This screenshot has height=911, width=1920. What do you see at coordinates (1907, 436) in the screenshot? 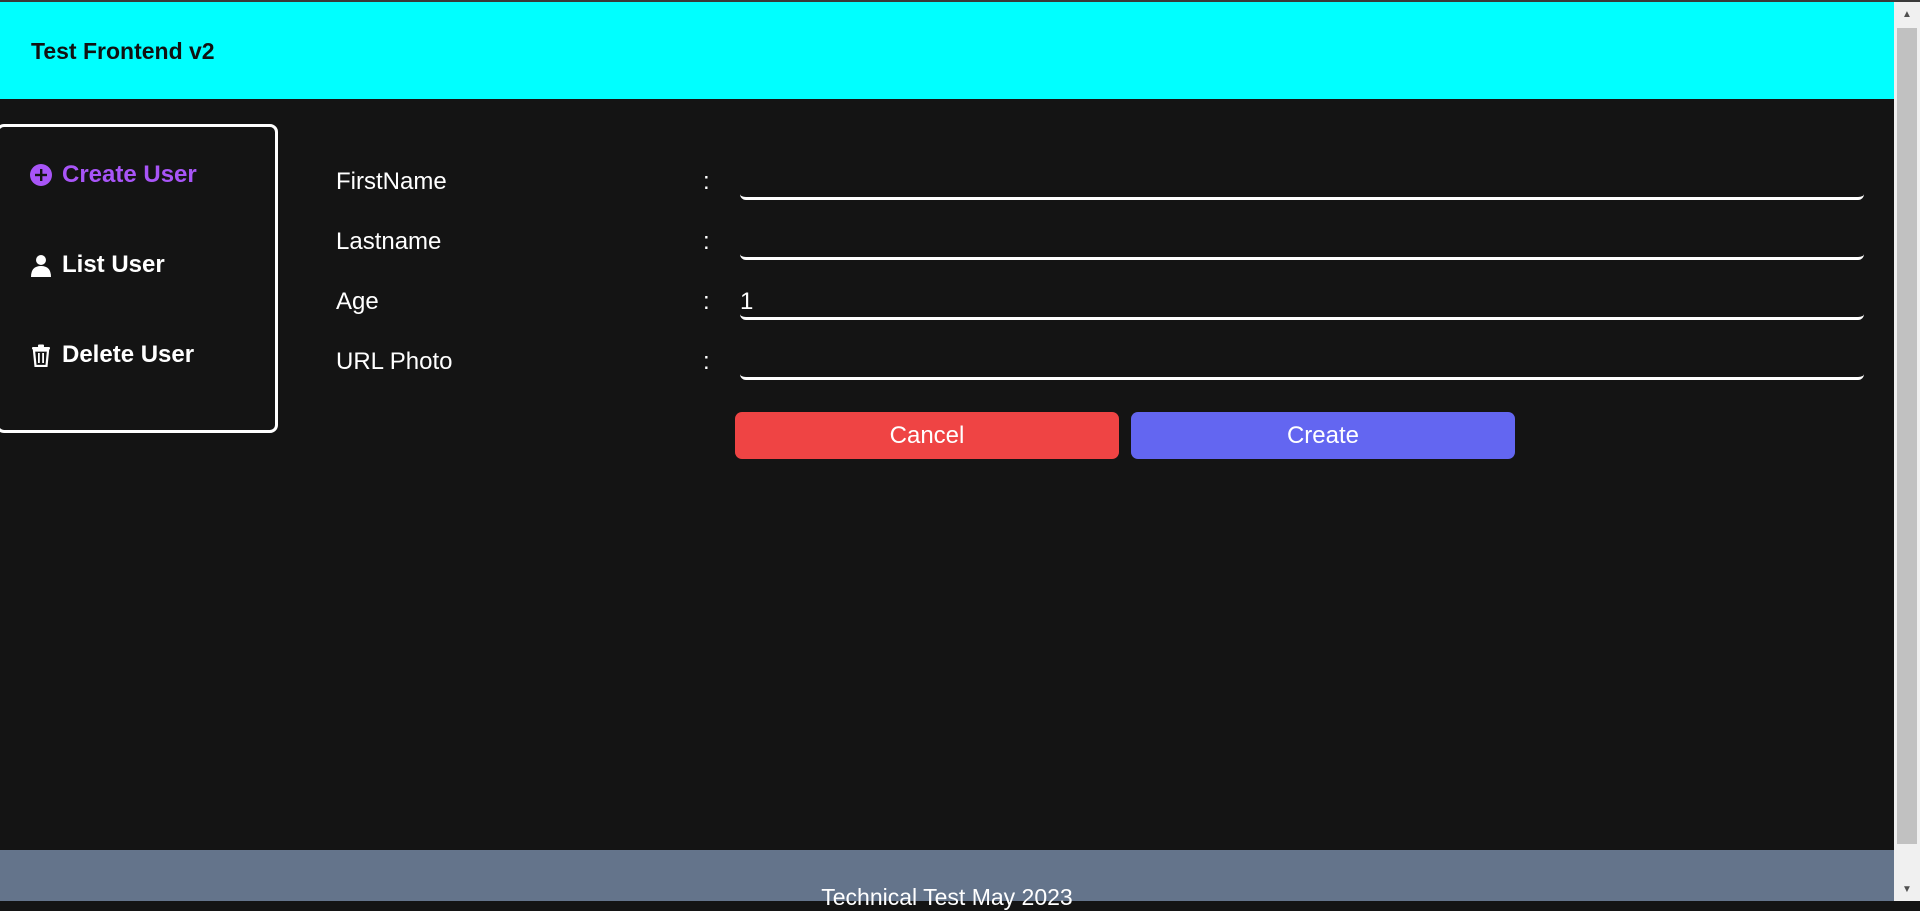
I see `scrollbar-thumb` at bounding box center [1907, 436].